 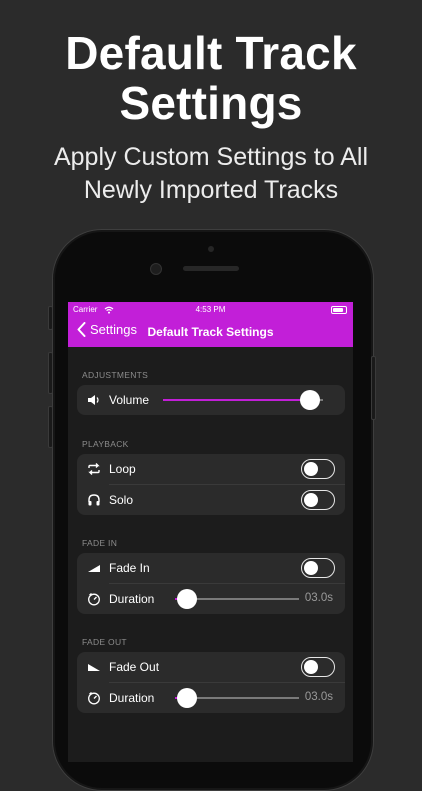 I want to click on section-header-playback: PLAYBACK, so click(x=105, y=444).